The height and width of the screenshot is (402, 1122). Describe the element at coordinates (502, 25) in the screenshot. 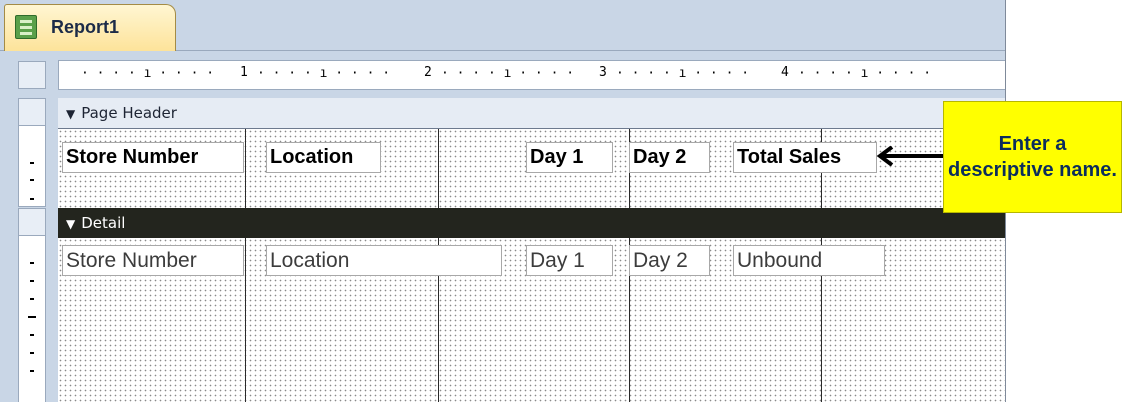

I see `document-tab-strip: Report1` at that location.